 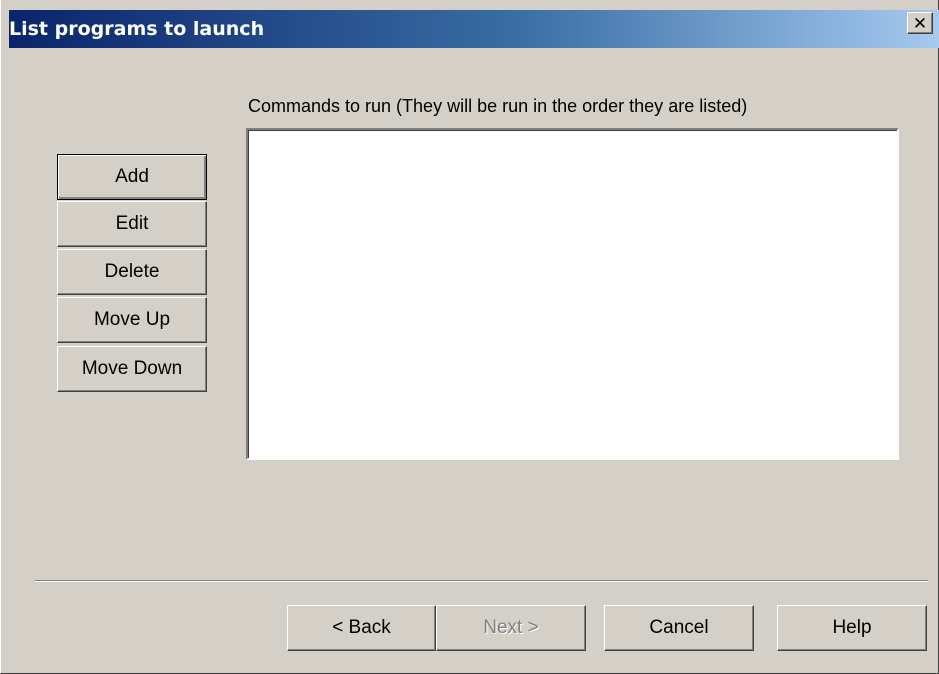 What do you see at coordinates (361, 628) in the screenshot?
I see `back-button: < Back` at bounding box center [361, 628].